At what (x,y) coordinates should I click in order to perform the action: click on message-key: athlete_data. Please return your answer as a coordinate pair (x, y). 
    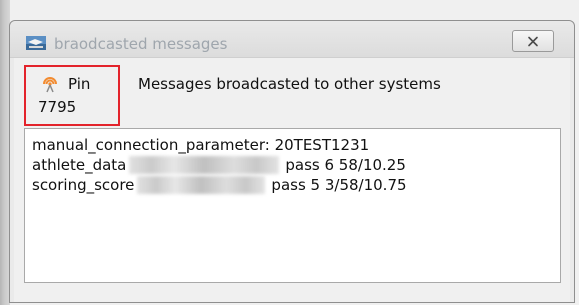
    Looking at the image, I should click on (79, 165).